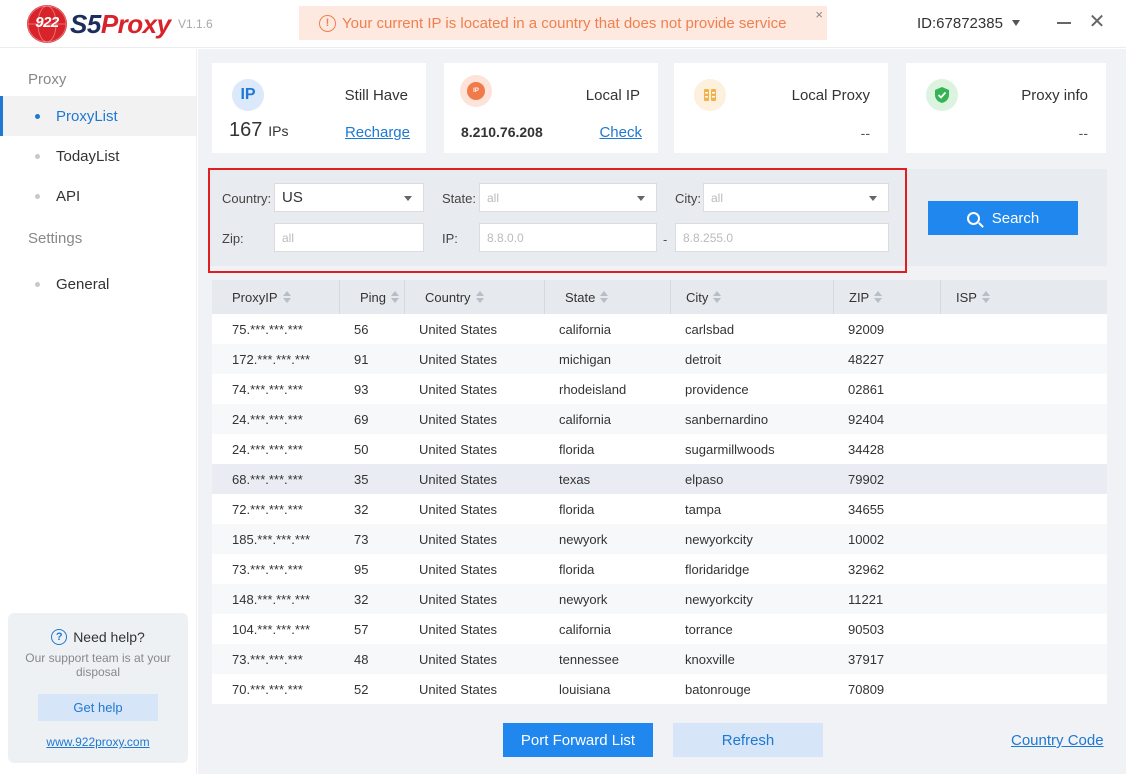  What do you see at coordinates (866, 689) in the screenshot?
I see `zip-cell: 70809` at bounding box center [866, 689].